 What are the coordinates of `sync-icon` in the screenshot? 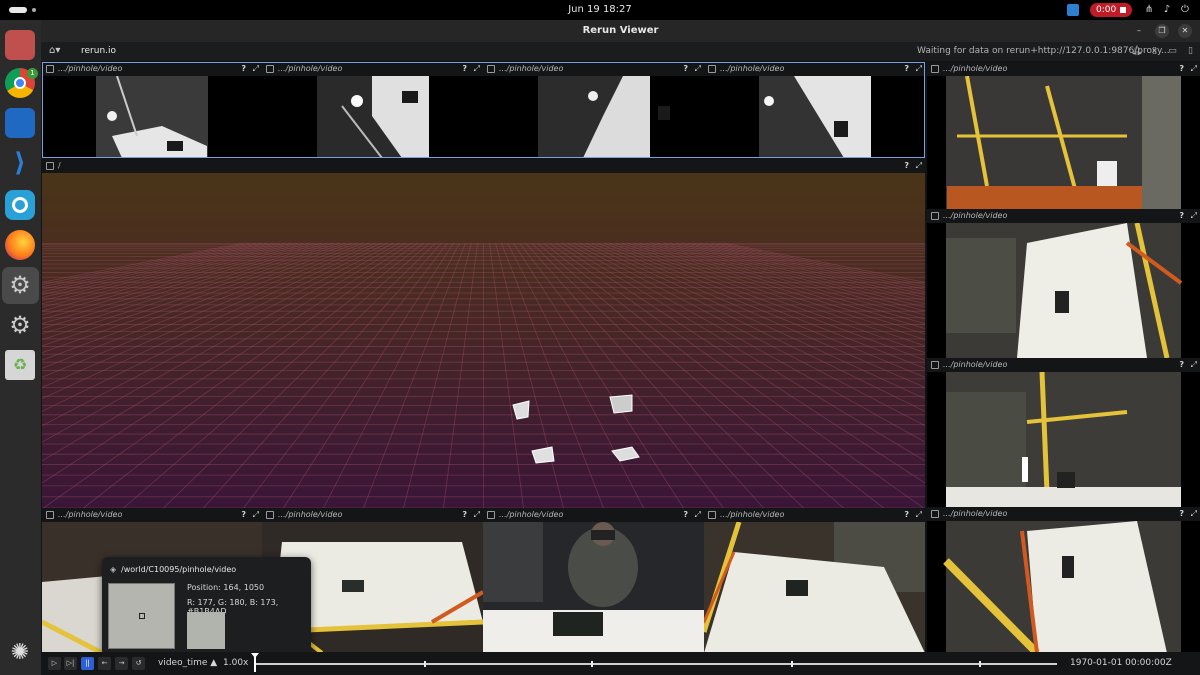 It's located at (20, 205).